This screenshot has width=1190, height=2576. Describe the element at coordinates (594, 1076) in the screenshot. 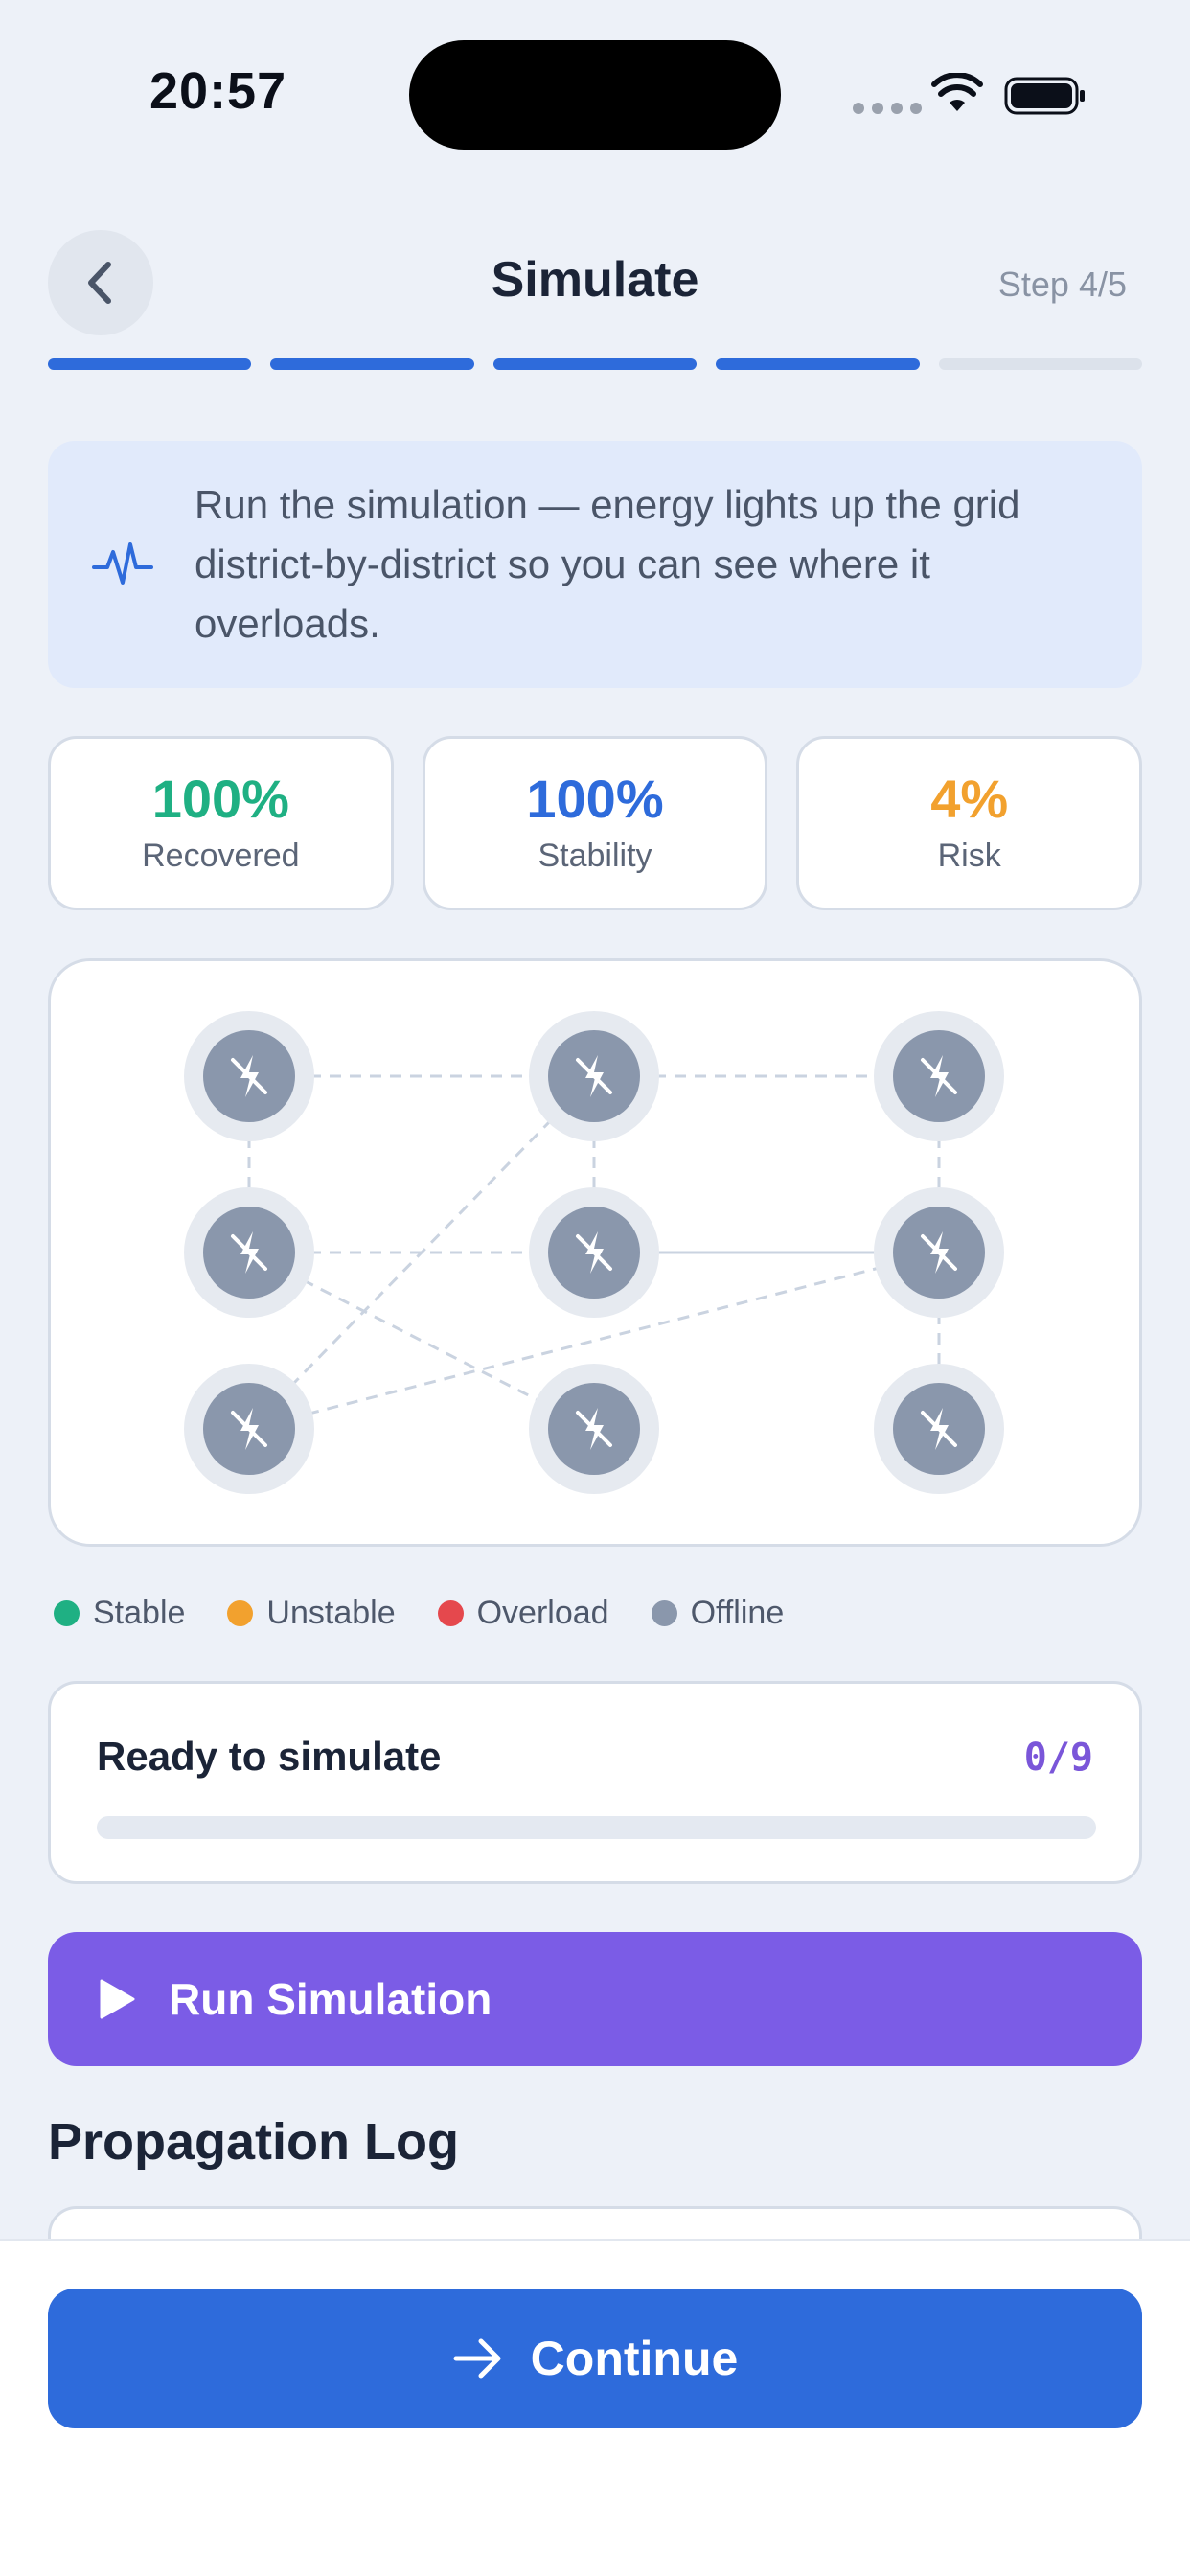

I see `grid-node-n2` at that location.